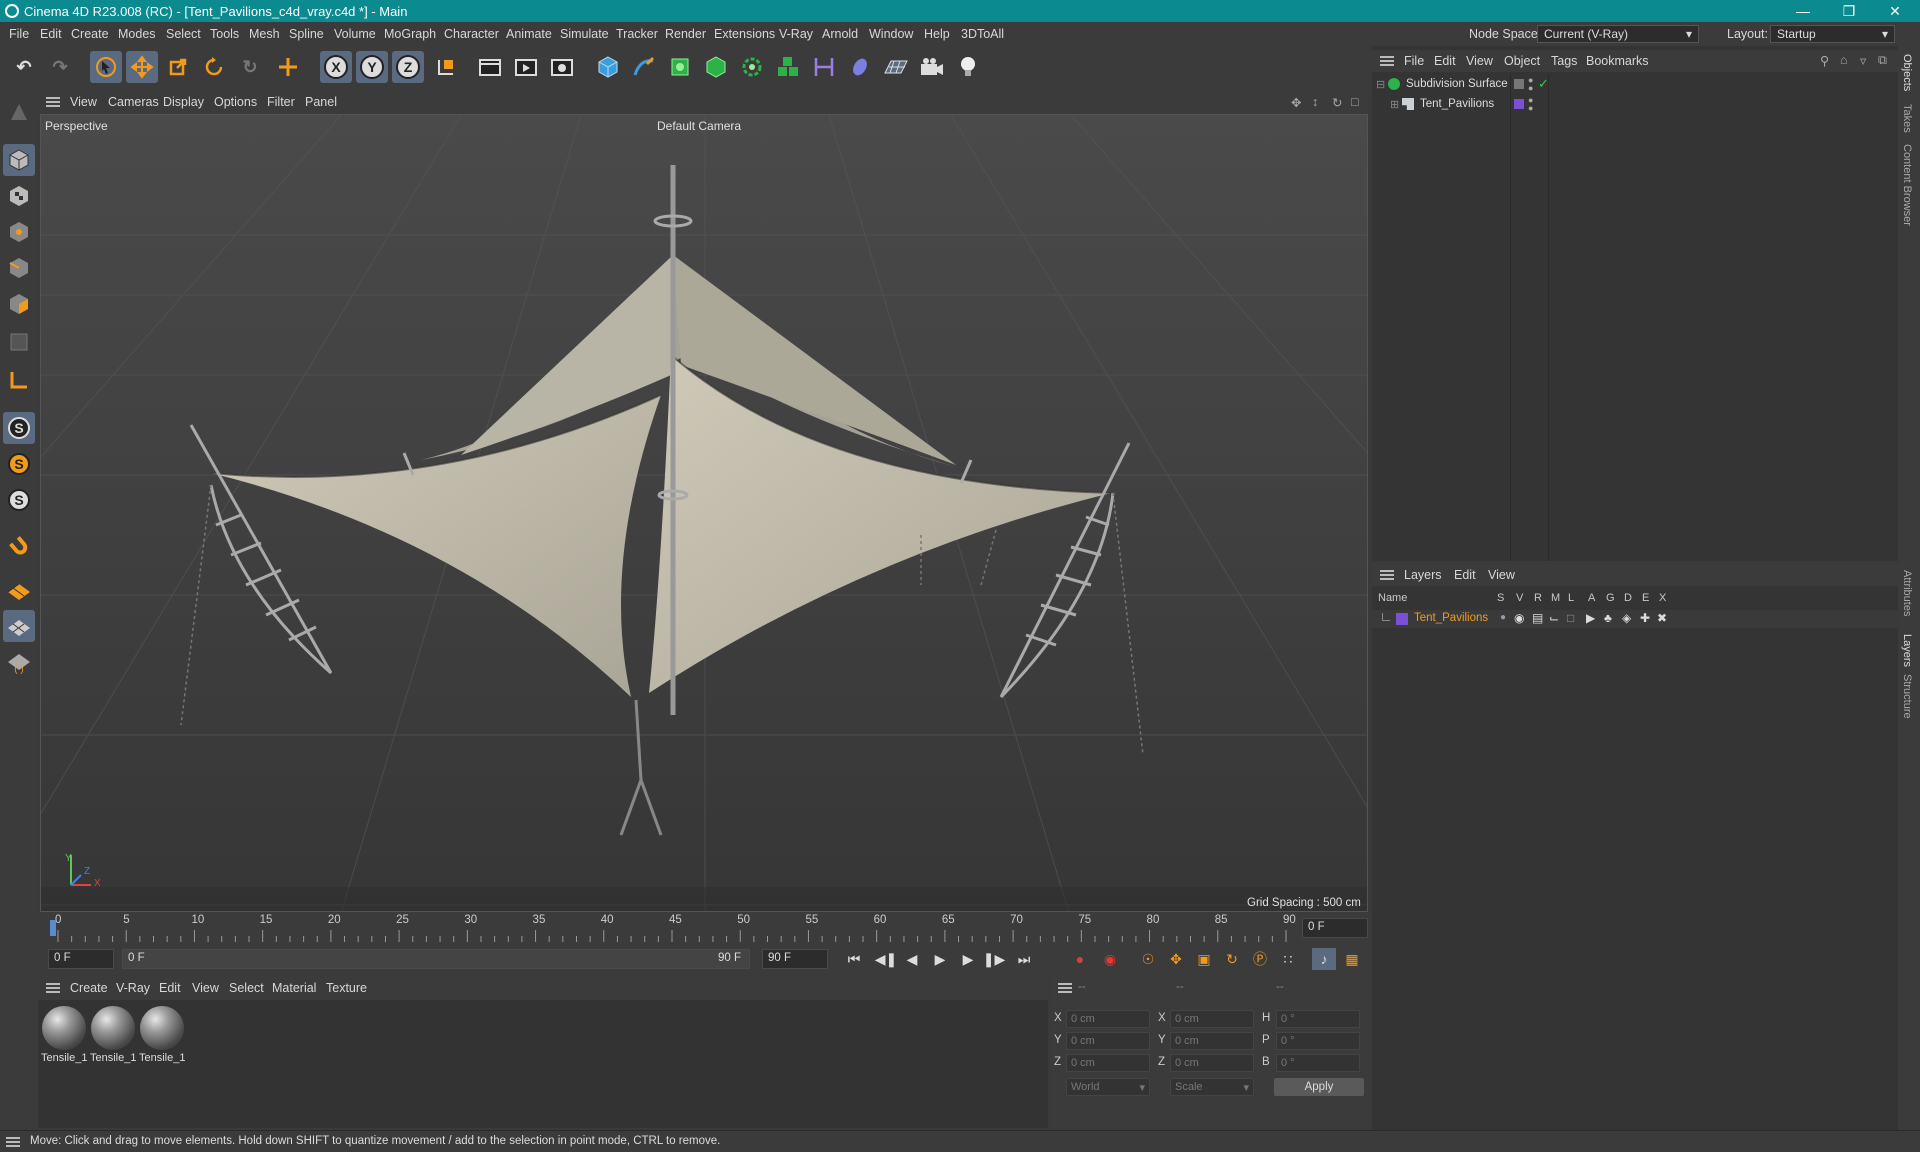  What do you see at coordinates (854, 959) in the screenshot?
I see `go-to-start-icon: ⏮` at bounding box center [854, 959].